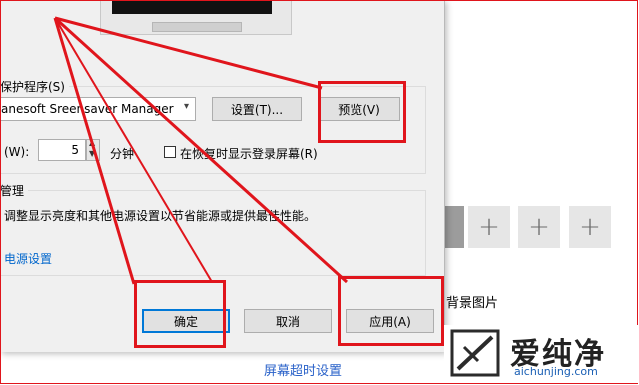  What do you see at coordinates (180, 314) in the screenshot?
I see `annotation-box-ok` at bounding box center [180, 314].